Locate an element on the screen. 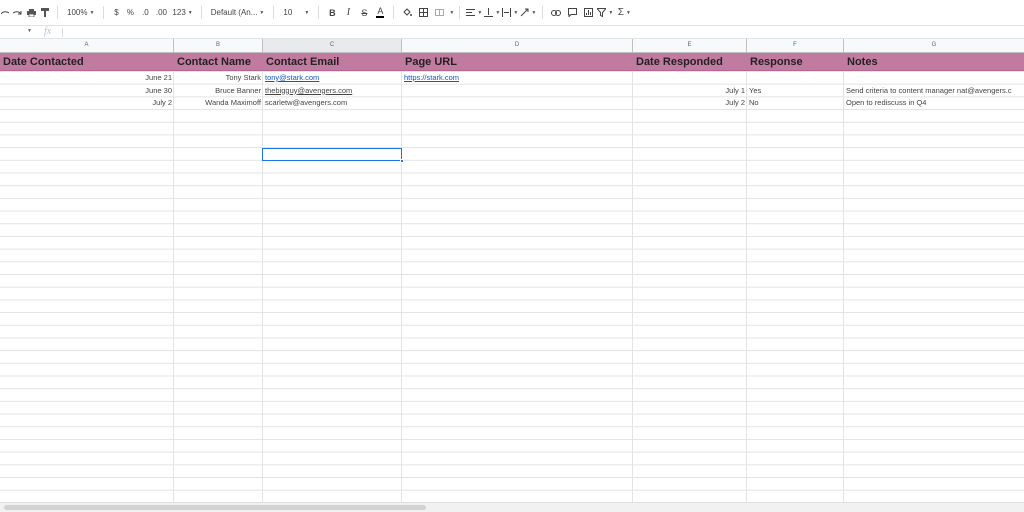 The height and width of the screenshot is (512, 1024). text-wrapping-icon: ▼ is located at coordinates (510, 13).